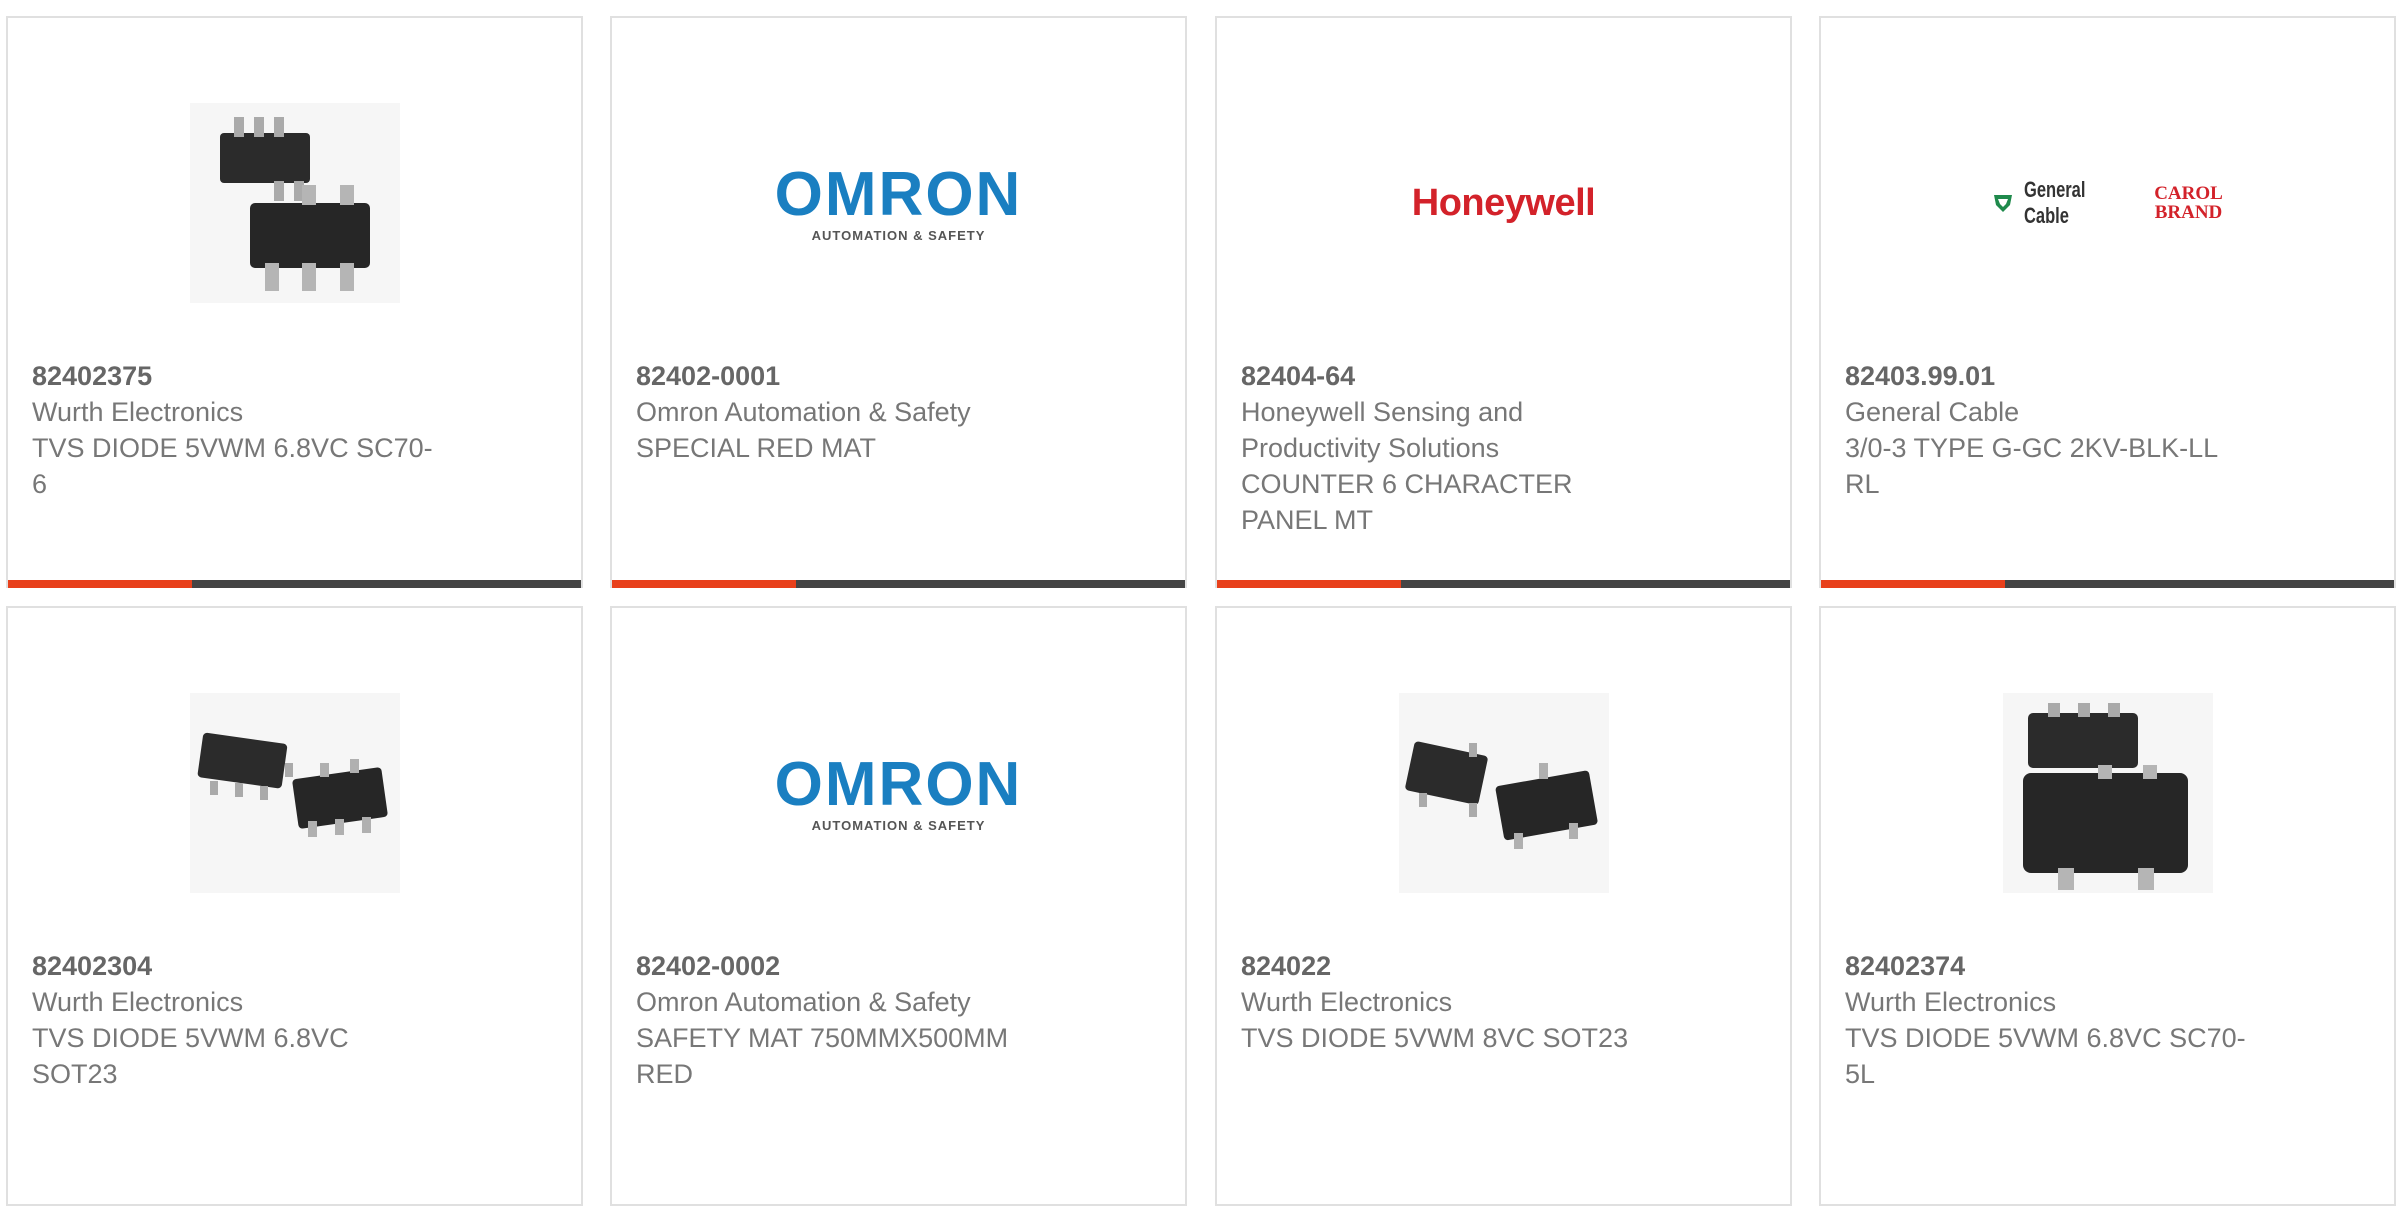 The width and height of the screenshot is (2400, 1206). I want to click on description-cont: RED, so click(665, 1074).